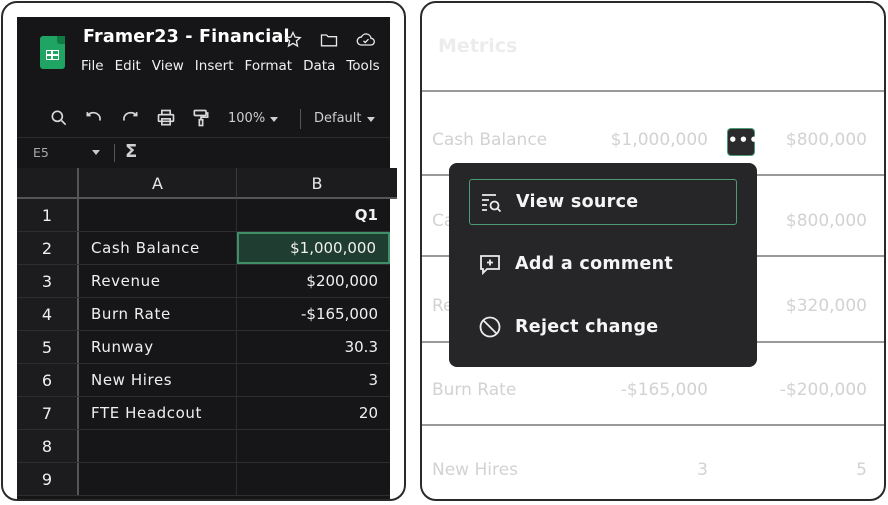 The width and height of the screenshot is (888, 505). What do you see at coordinates (274, 119) in the screenshot?
I see `zoom-chevron-icon` at bounding box center [274, 119].